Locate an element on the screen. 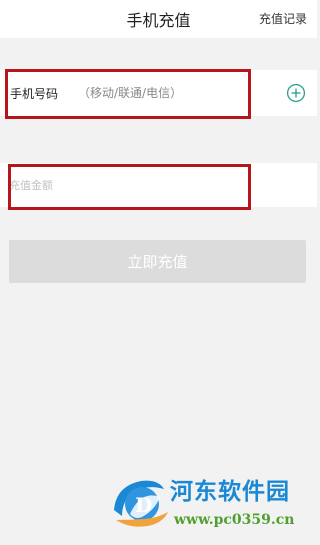 Image resolution: width=320 pixels, height=545 pixels. svg-text: D is located at coordinates (143, 505).